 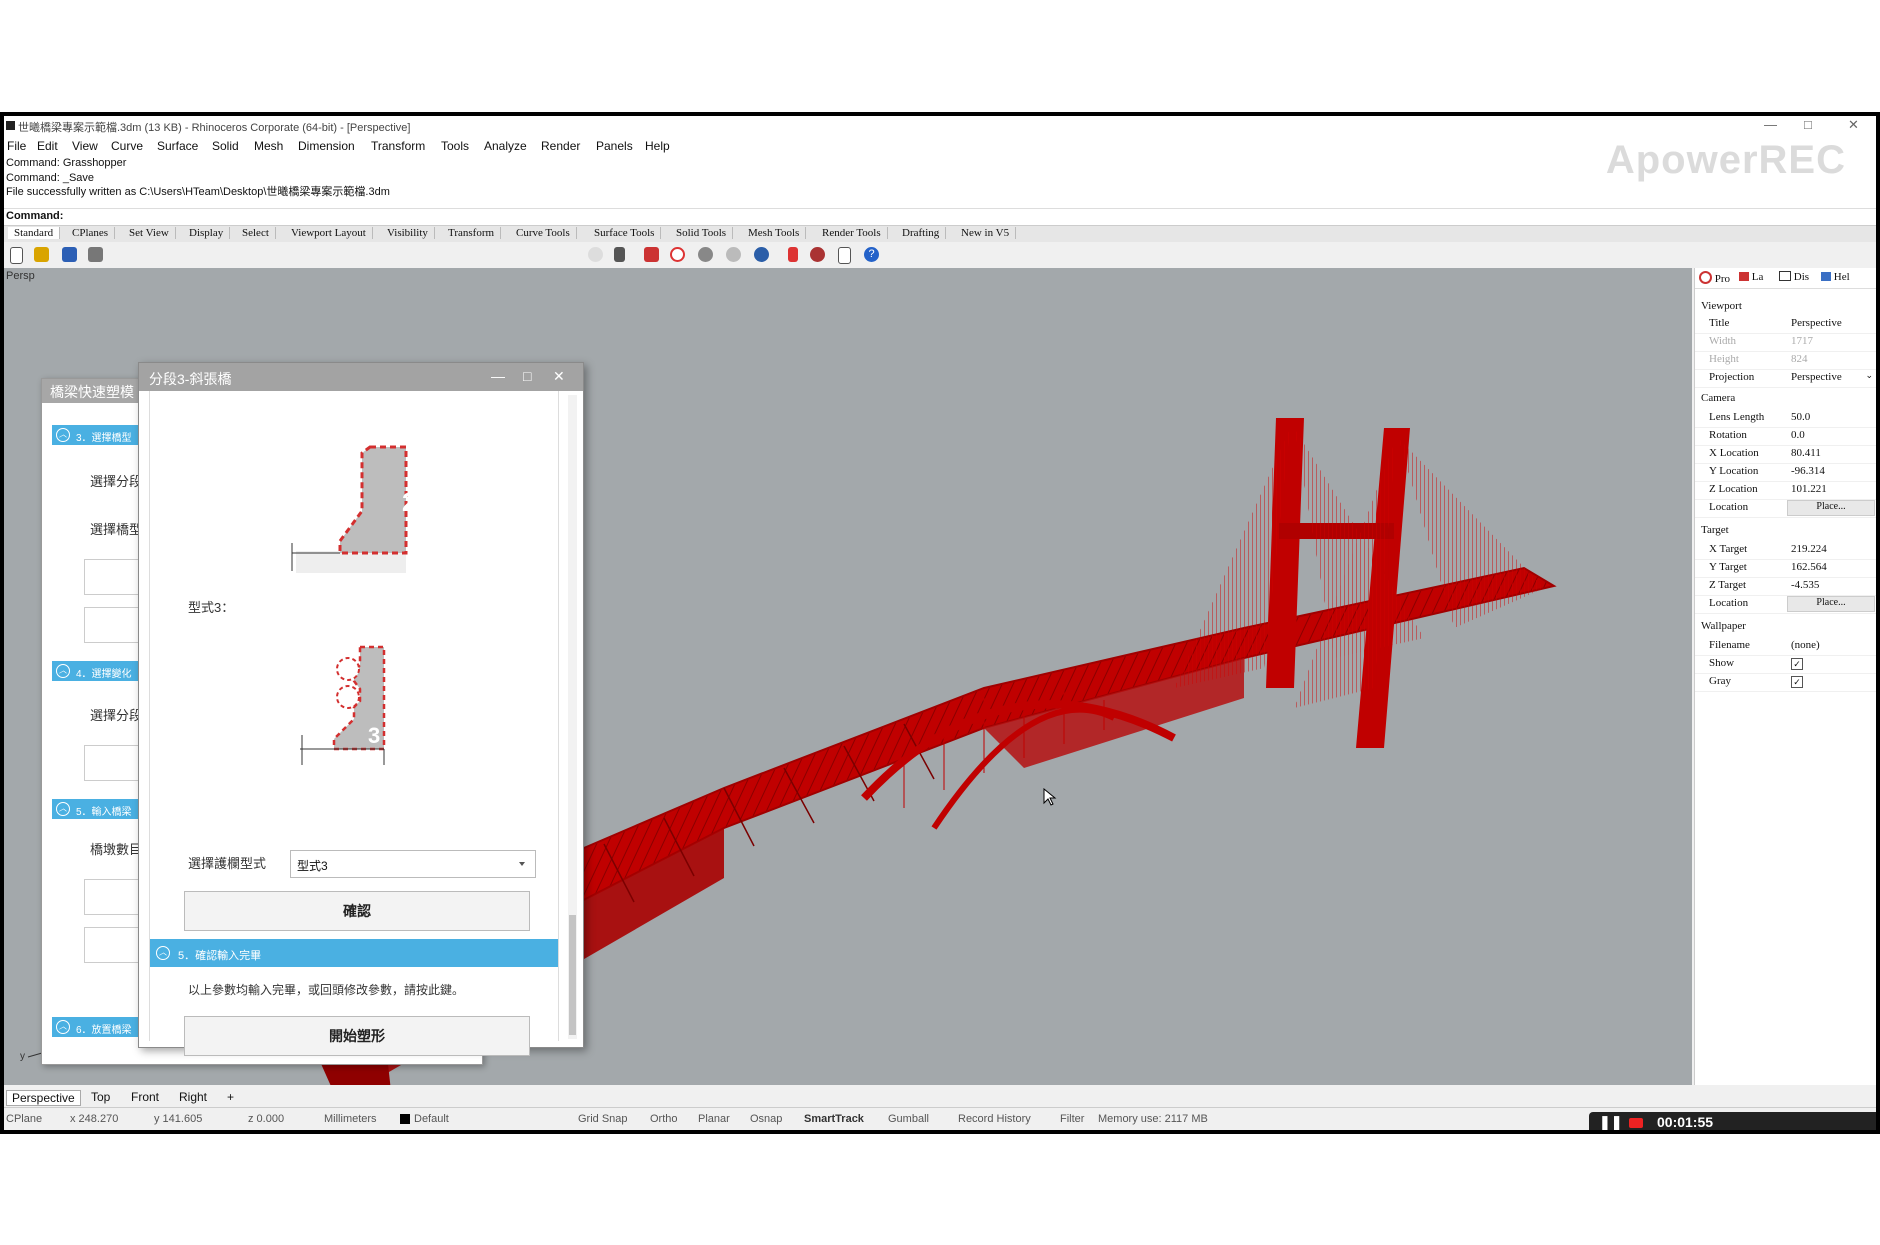 What do you see at coordinates (1805, 585) in the screenshot?
I see `prop-value: -4.535` at bounding box center [1805, 585].